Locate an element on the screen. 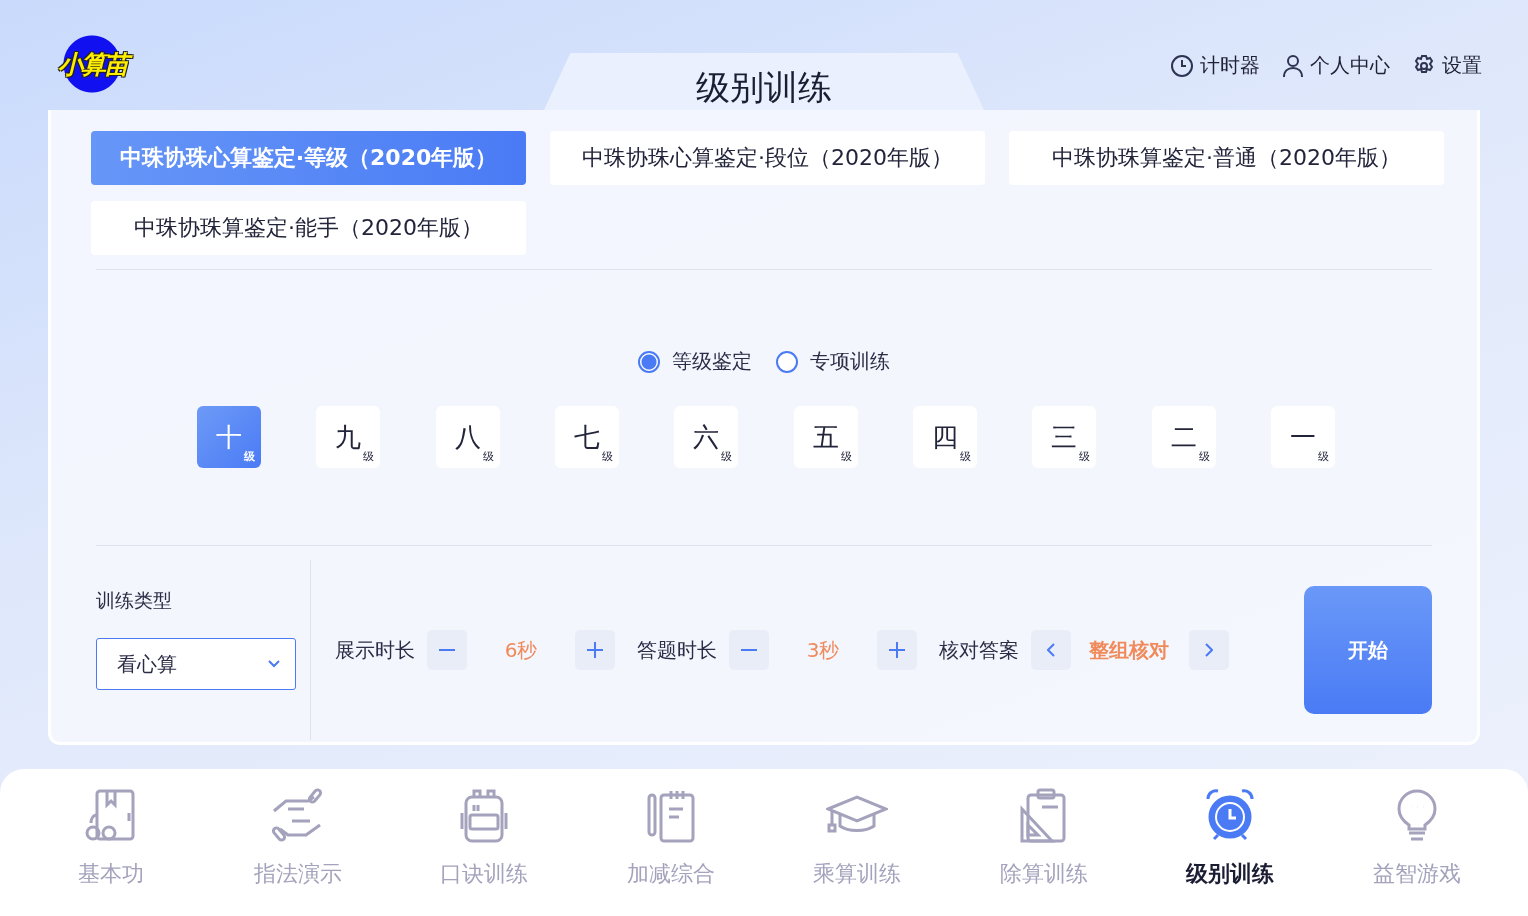 The height and width of the screenshot is (916, 1528). setting-value: 3秒 is located at coordinates (823, 650).